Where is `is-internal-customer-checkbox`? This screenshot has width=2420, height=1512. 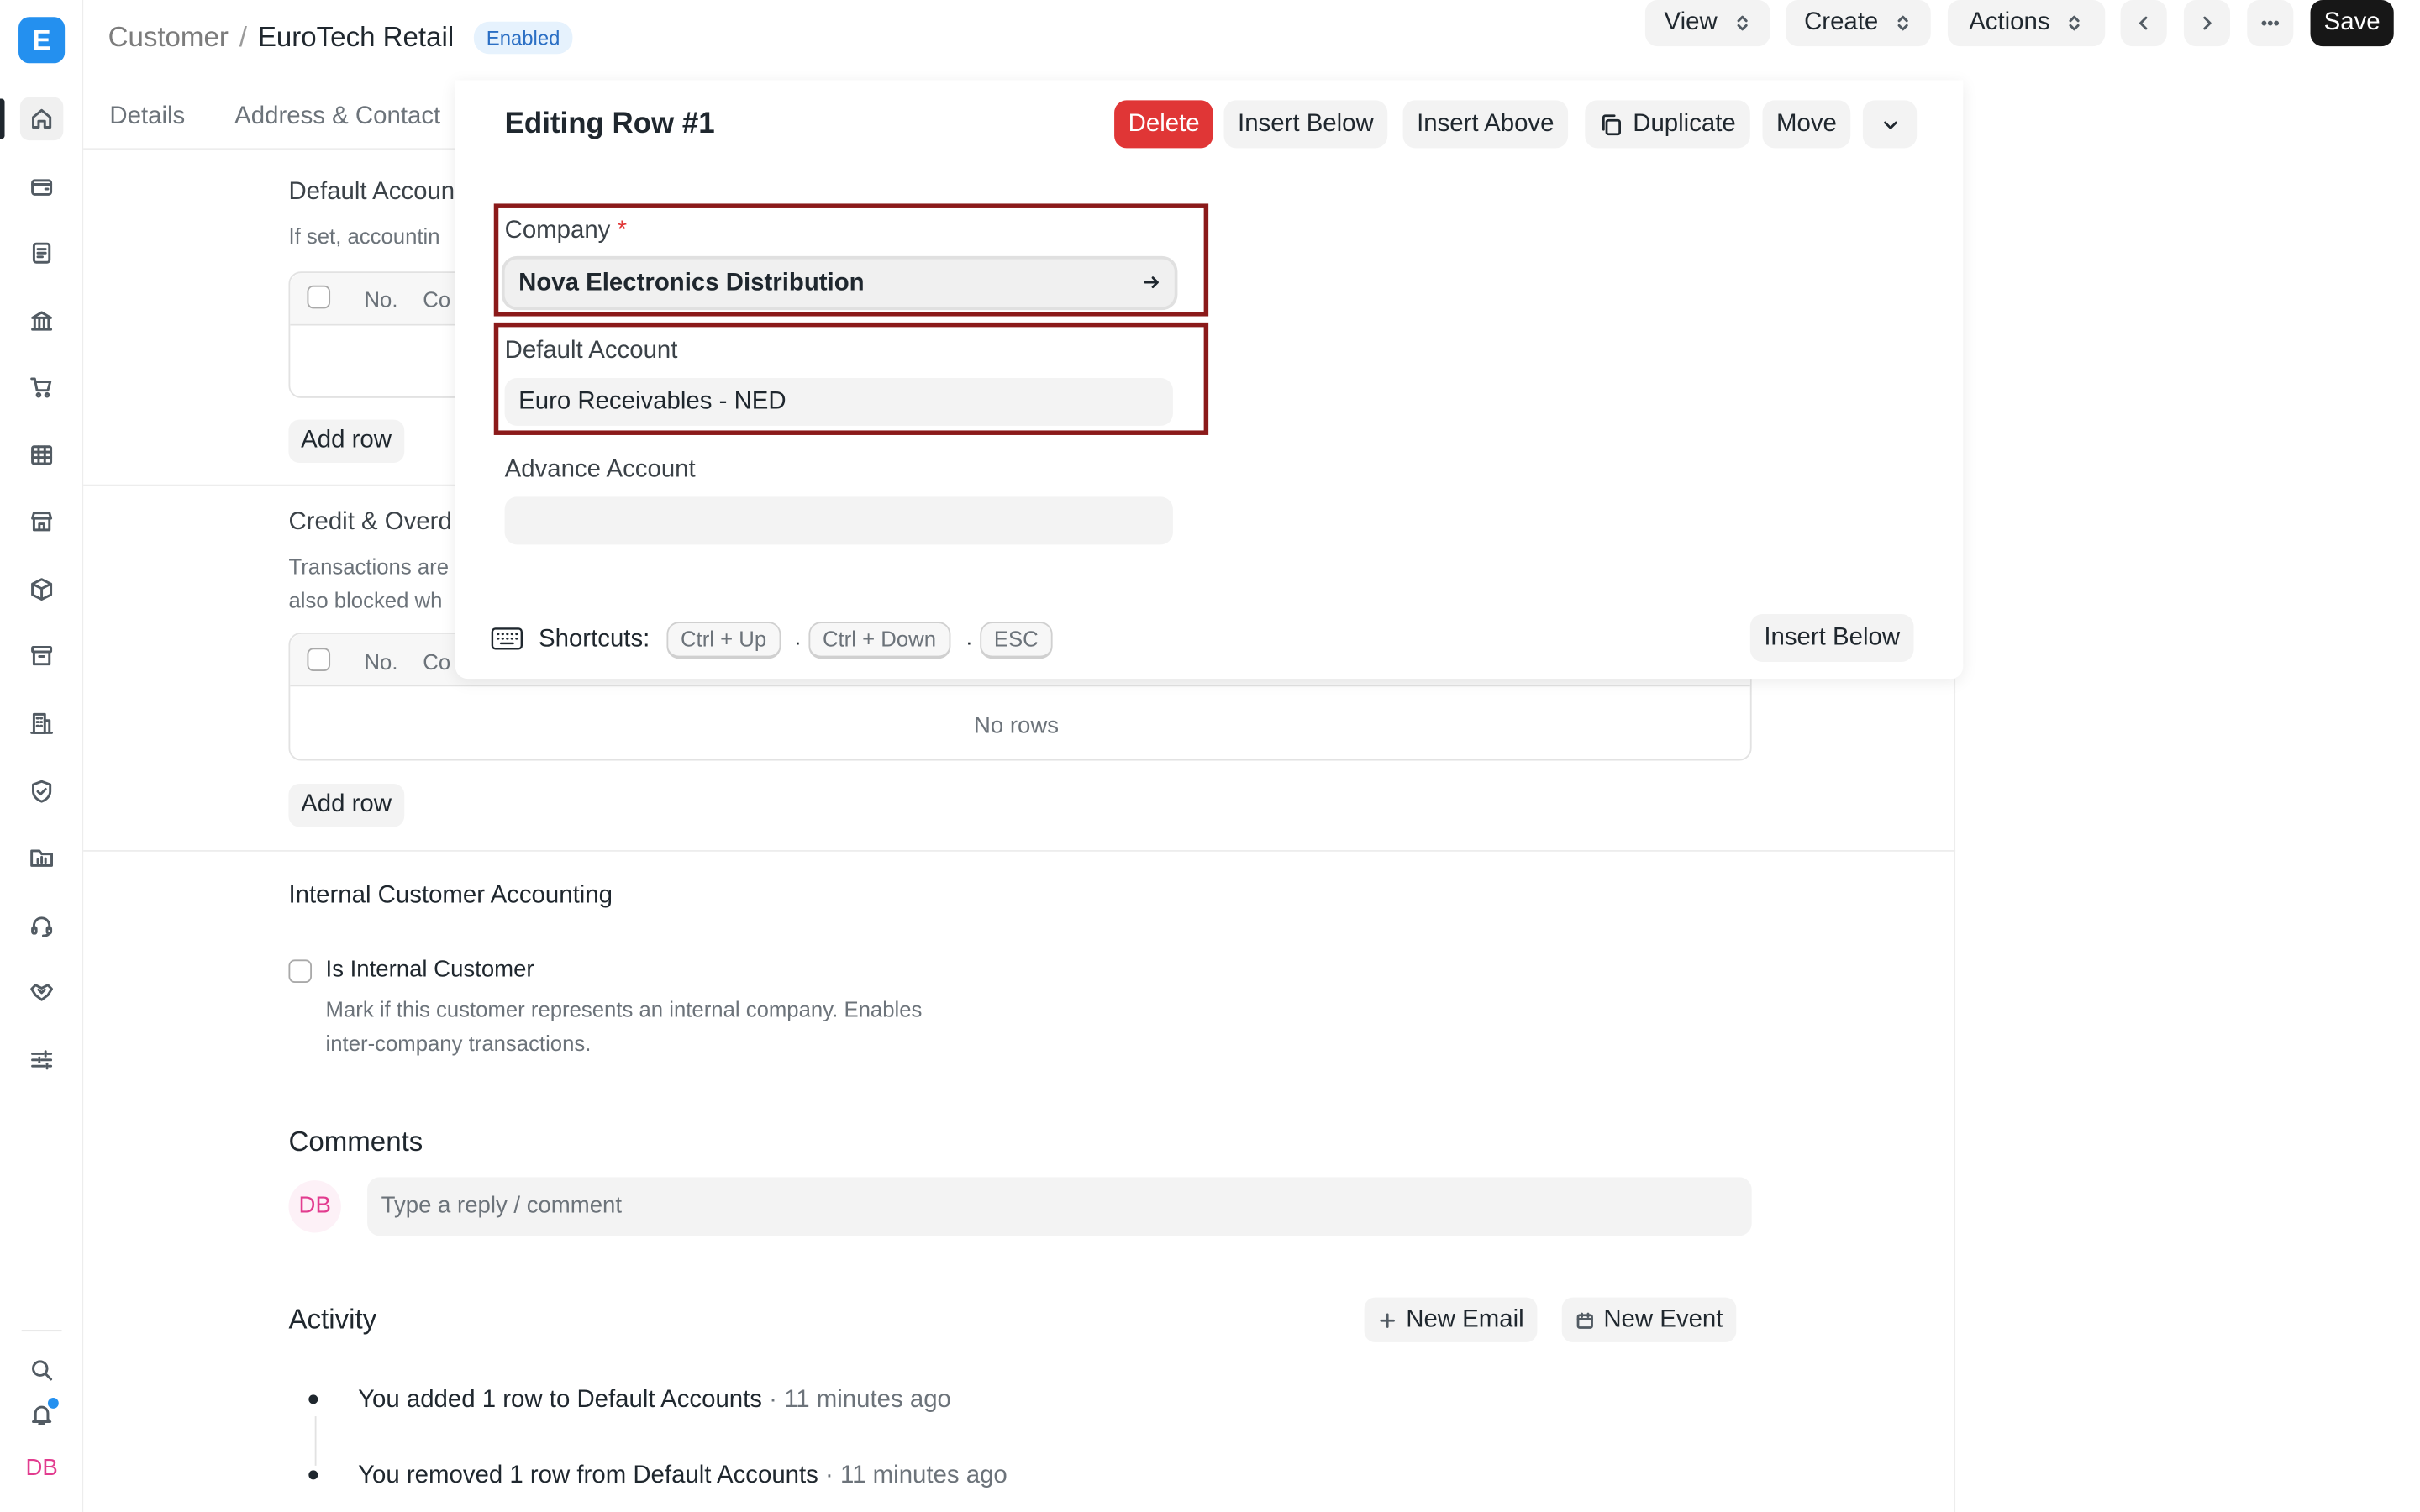
is-internal-customer-checkbox is located at coordinates (300, 971).